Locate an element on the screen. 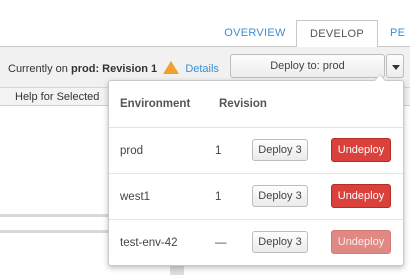  env-name: test-env-42 is located at coordinates (149, 243).